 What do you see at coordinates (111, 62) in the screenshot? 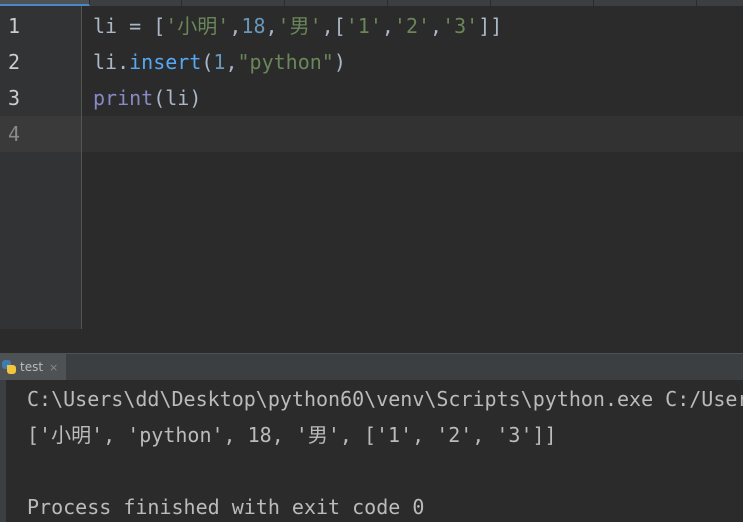
I see `code-token: li.` at bounding box center [111, 62].